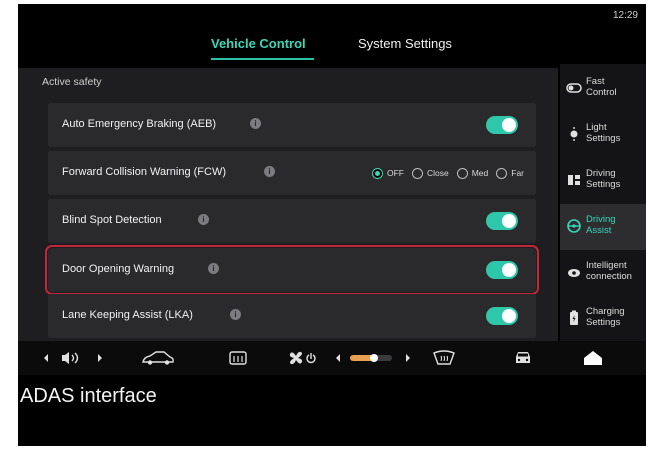 This screenshot has width=653, height=451. I want to click on aeb-row: Auto Emergency Braking (AEB) i, so click(292, 125).